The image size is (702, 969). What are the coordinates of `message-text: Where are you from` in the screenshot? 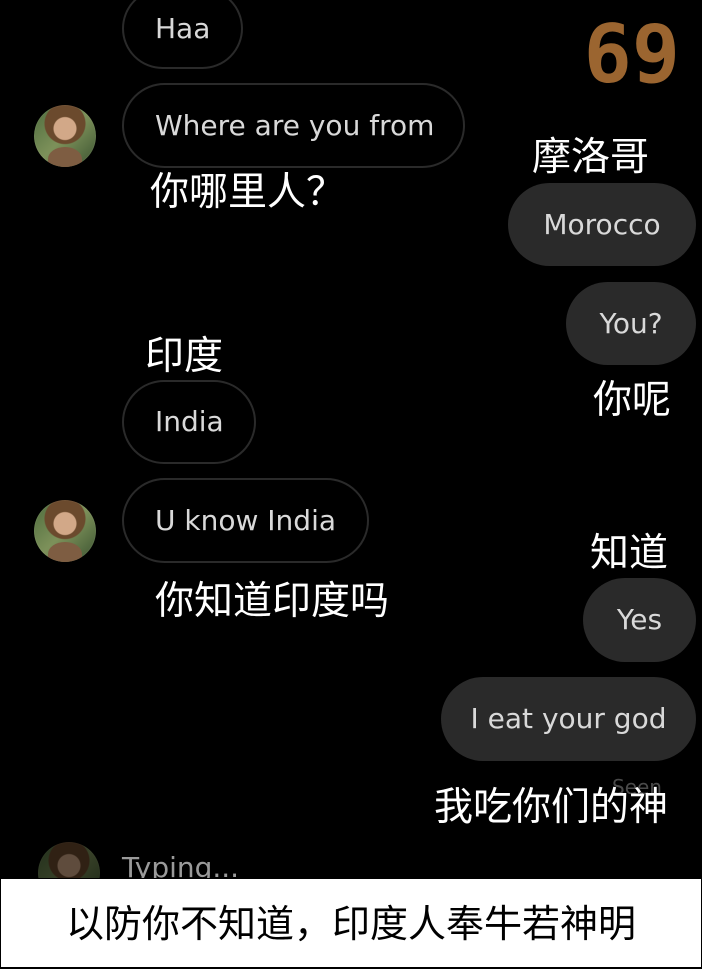 It's located at (295, 125).